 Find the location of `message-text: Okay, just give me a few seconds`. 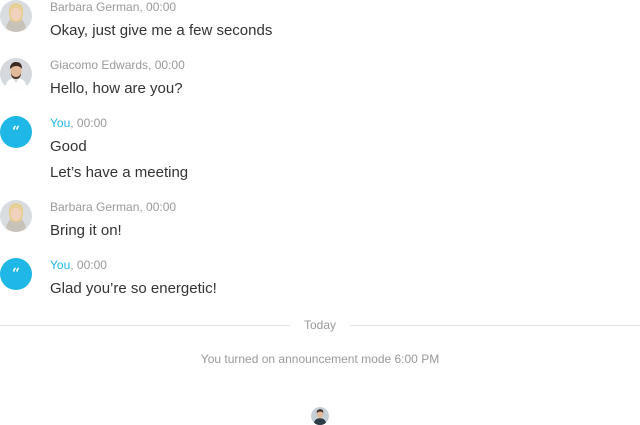

message-text: Okay, just give me a few seconds is located at coordinates (161, 30).